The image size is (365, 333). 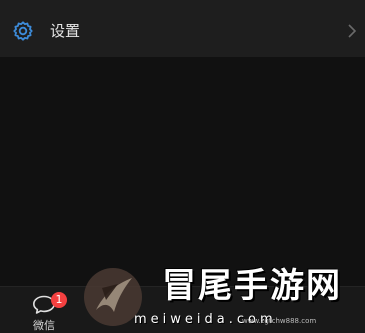 I want to click on settings-label: 设置, so click(x=65, y=31).